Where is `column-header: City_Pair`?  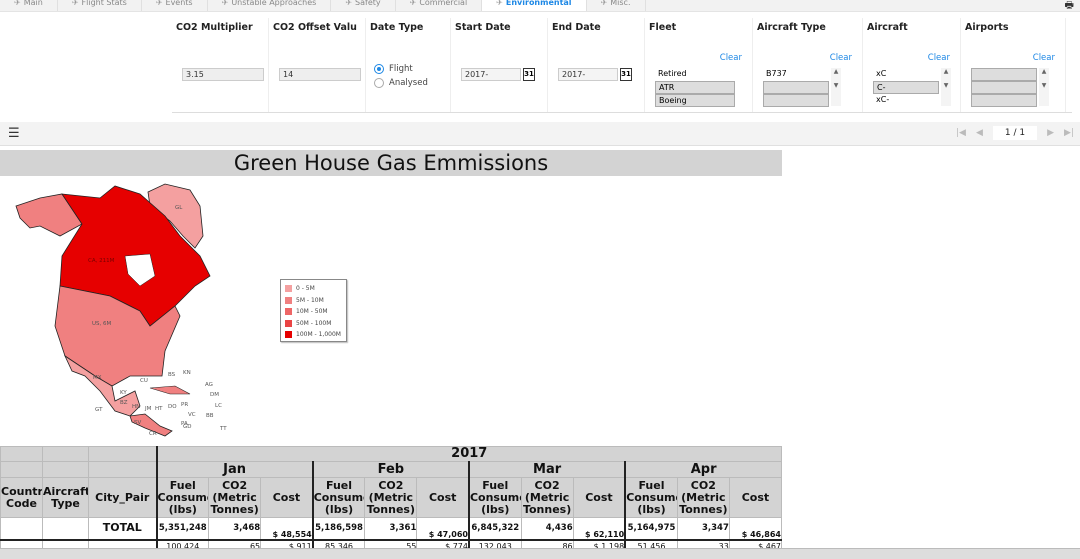 column-header: City_Pair is located at coordinates (122, 497).